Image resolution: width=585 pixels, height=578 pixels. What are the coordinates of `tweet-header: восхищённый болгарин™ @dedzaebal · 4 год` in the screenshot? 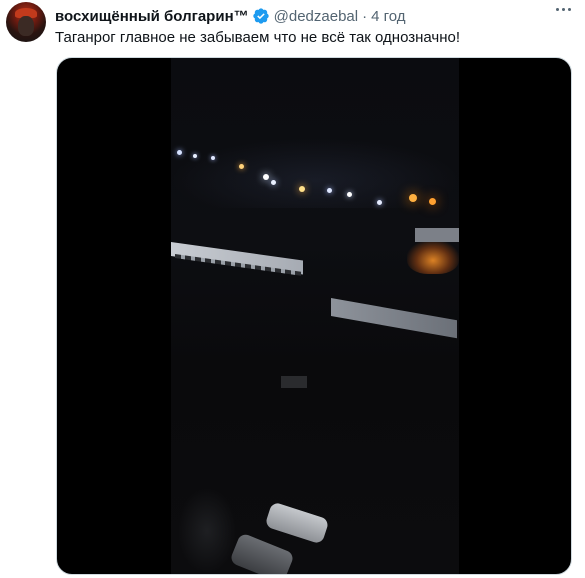 It's located at (230, 16).